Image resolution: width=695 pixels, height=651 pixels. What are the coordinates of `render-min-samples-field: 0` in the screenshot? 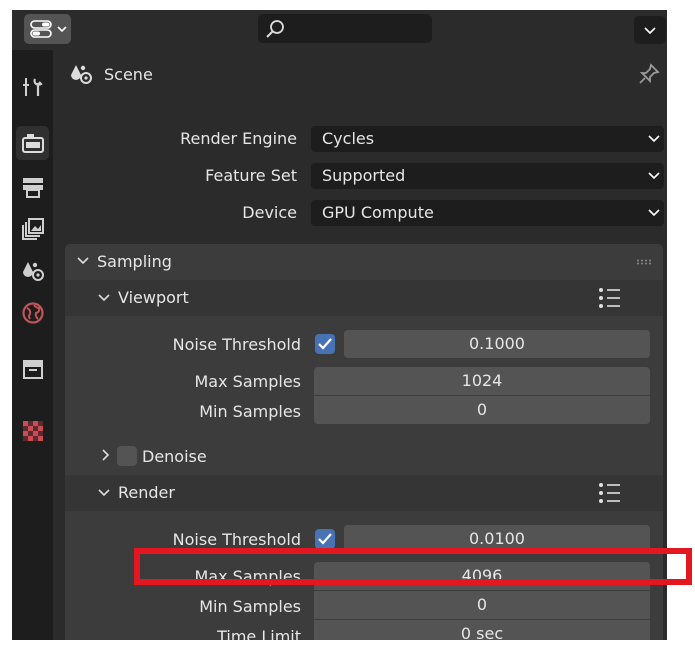 It's located at (482, 605).